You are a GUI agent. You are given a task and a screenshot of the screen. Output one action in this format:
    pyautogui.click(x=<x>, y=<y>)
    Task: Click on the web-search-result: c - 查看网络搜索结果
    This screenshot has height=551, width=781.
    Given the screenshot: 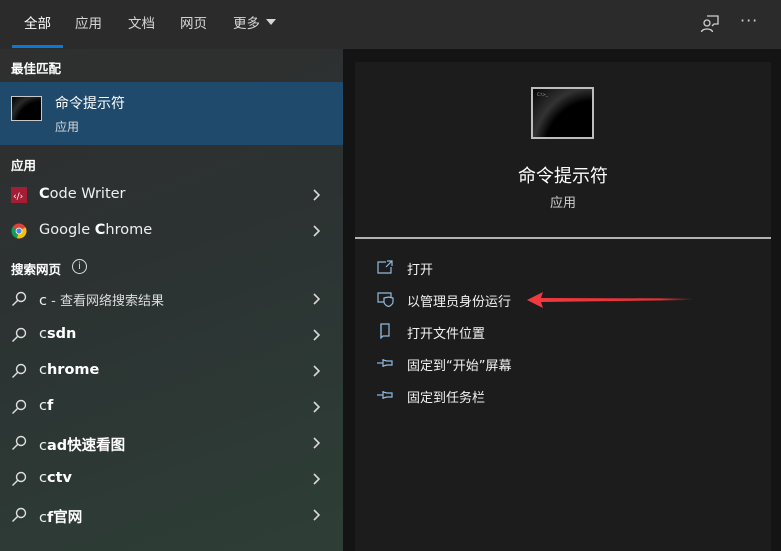 What is the action you would take?
    pyautogui.click(x=171, y=300)
    